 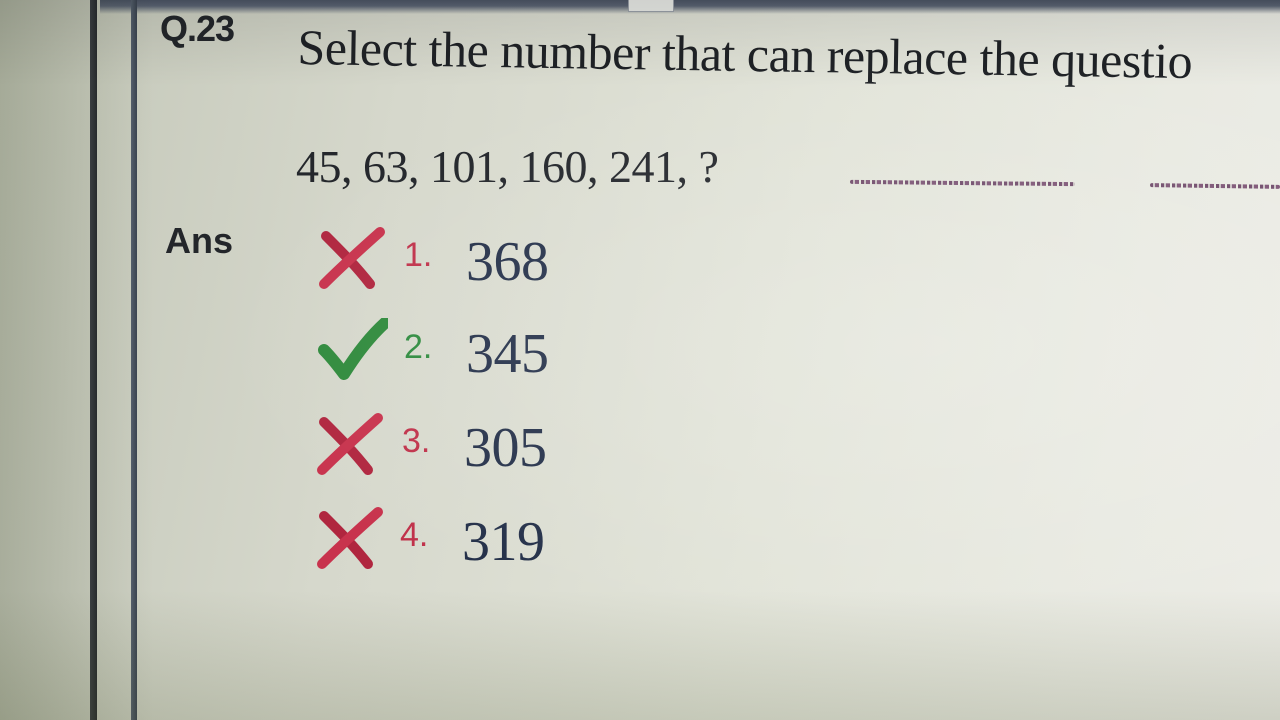 I want to click on window-top-edge, so click(x=690, y=7).